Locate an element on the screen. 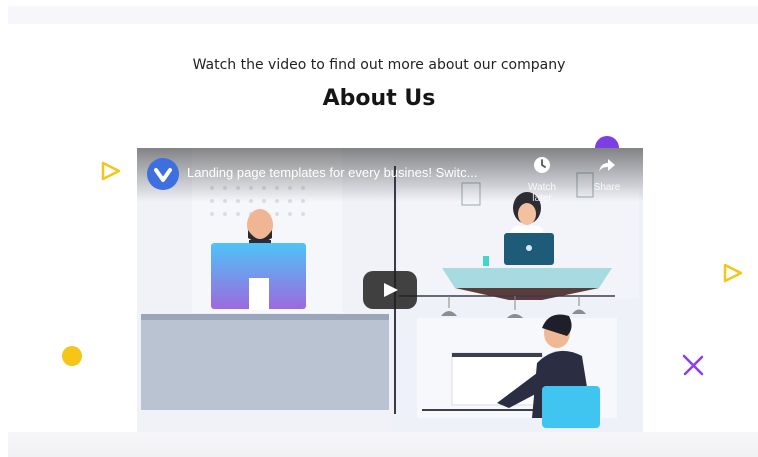  circle-decoration-yellow is located at coordinates (72, 356).